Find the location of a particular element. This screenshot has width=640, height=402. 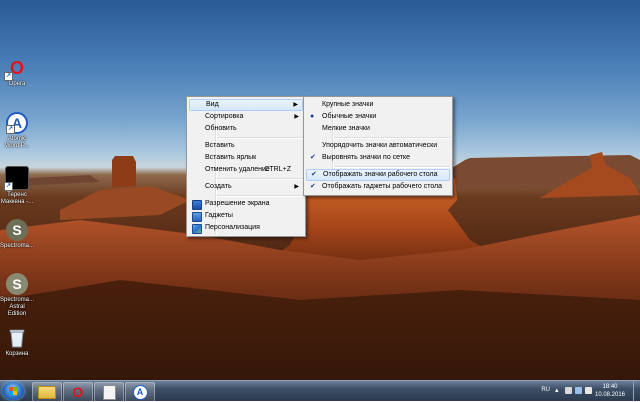

windows-logo-icon is located at coordinates (13, 391).